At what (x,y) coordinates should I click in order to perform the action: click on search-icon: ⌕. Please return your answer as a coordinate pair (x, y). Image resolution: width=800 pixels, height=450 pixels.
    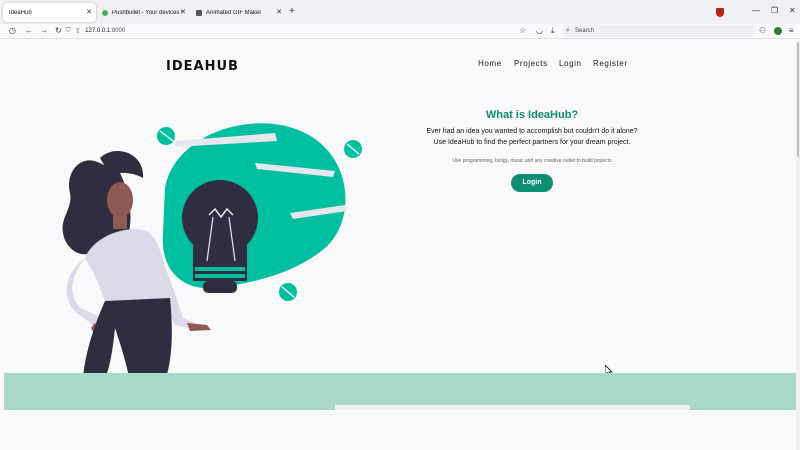
    Looking at the image, I should click on (568, 30).